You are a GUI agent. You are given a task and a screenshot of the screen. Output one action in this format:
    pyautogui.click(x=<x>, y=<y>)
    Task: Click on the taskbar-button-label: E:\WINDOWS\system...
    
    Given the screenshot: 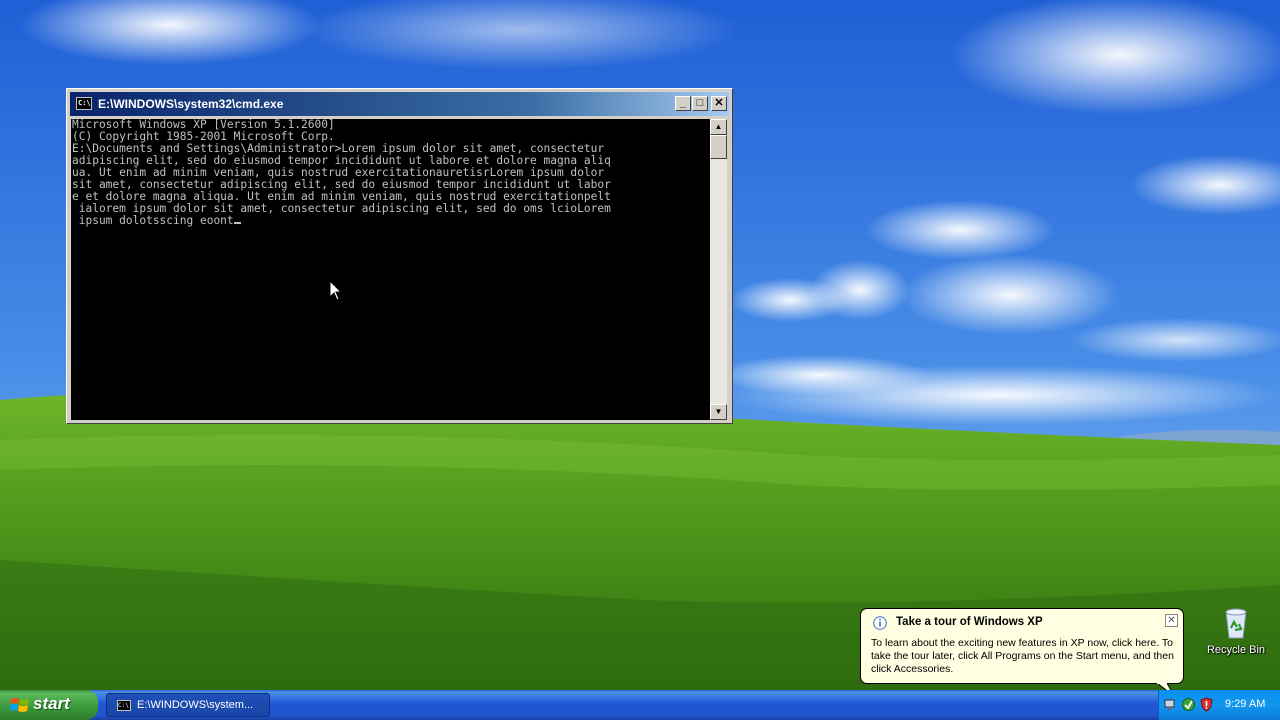 What is the action you would take?
    pyautogui.click(x=195, y=705)
    